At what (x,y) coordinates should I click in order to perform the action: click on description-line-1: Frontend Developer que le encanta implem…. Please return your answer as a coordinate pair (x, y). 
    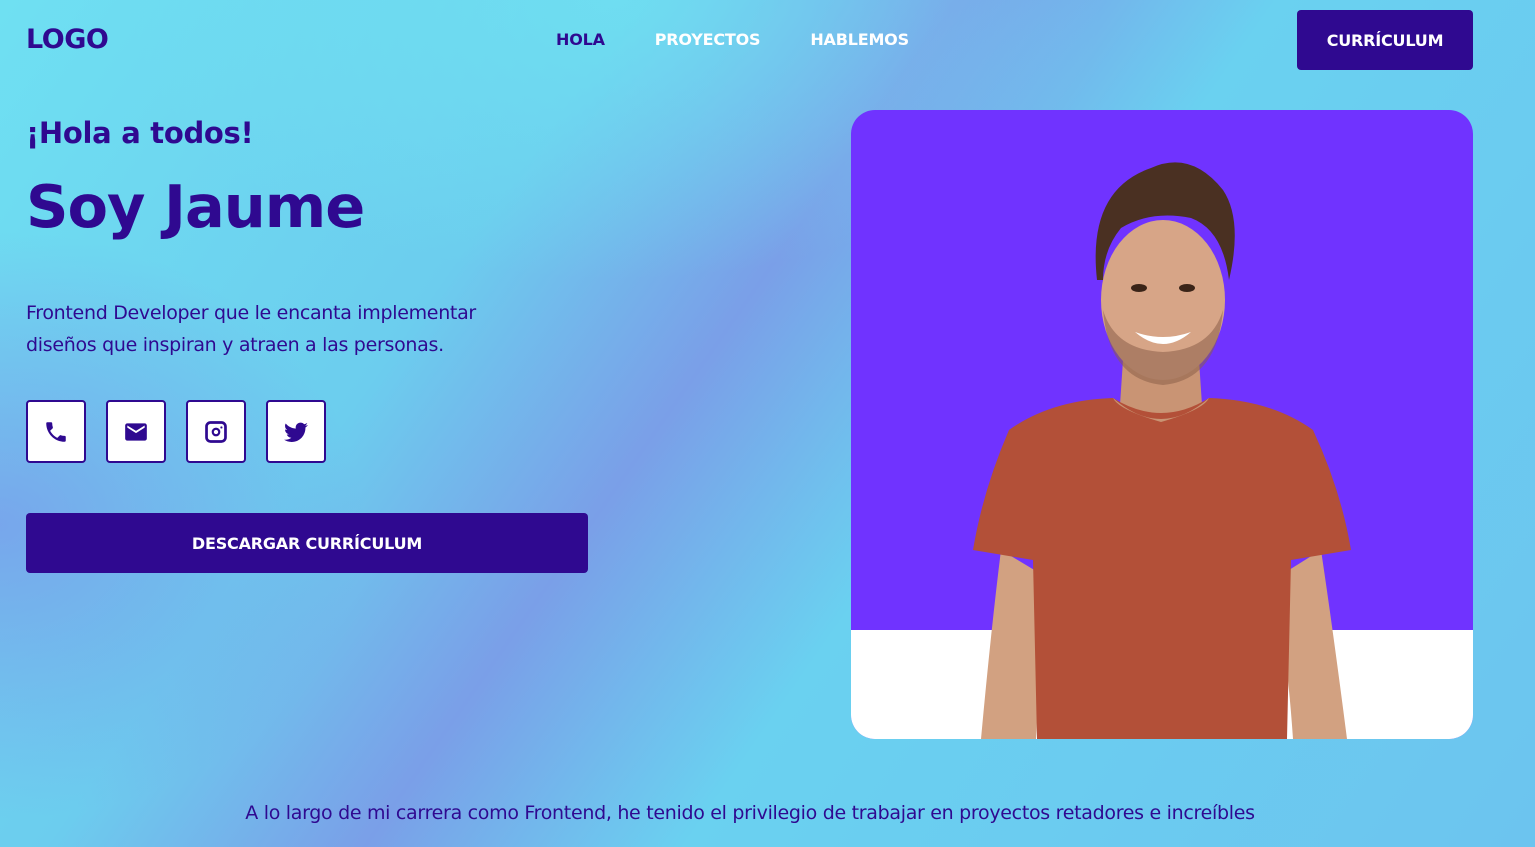
    Looking at the image, I should click on (251, 313).